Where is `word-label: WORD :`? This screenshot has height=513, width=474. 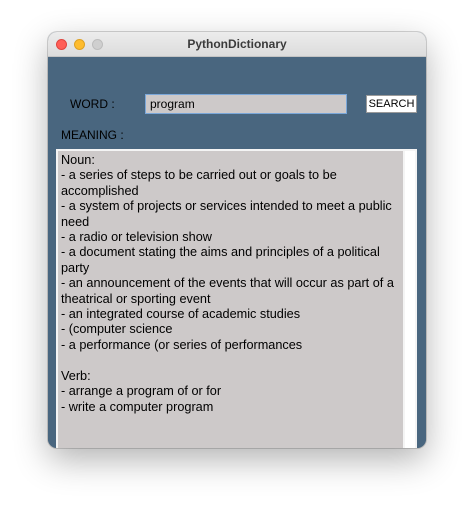
word-label: WORD : is located at coordinates (92, 104).